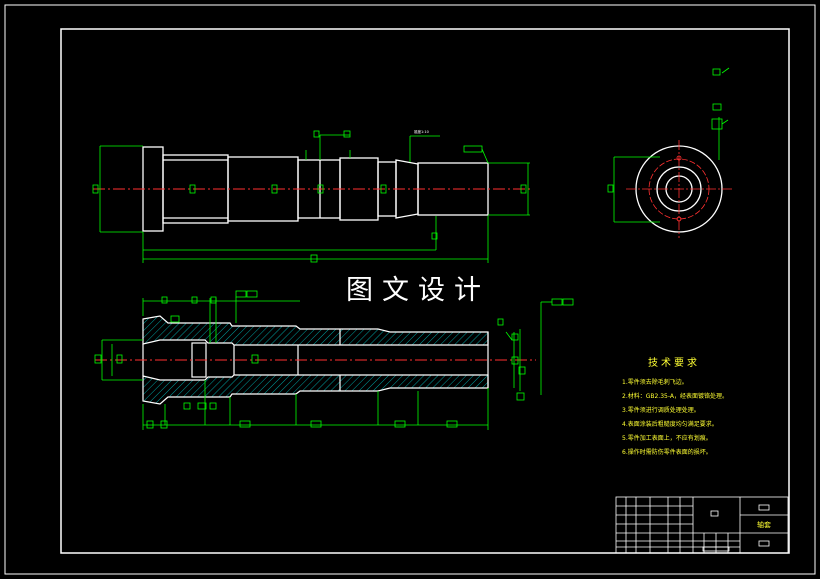 This screenshot has height=579, width=820. What do you see at coordinates (674, 363) in the screenshot?
I see `technical-requirements-title: 技术要求` at bounding box center [674, 363].